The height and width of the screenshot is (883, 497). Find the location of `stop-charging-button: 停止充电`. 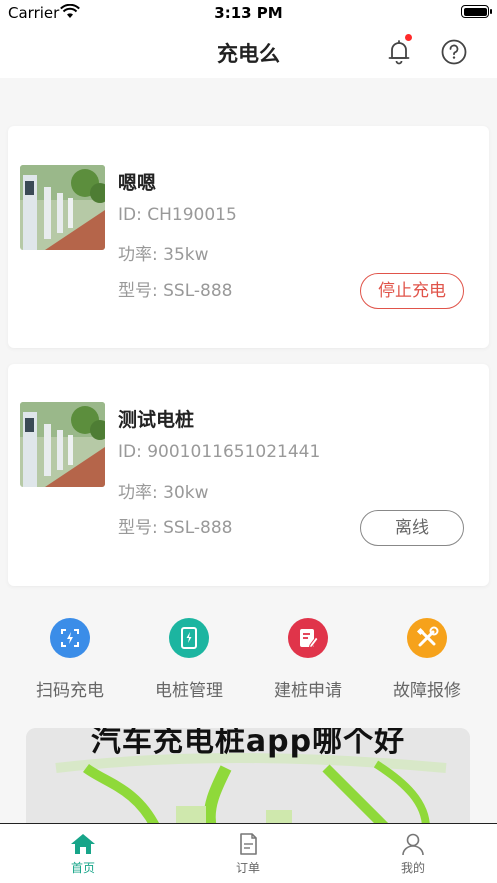

stop-charging-button: 停止充电 is located at coordinates (412, 291).